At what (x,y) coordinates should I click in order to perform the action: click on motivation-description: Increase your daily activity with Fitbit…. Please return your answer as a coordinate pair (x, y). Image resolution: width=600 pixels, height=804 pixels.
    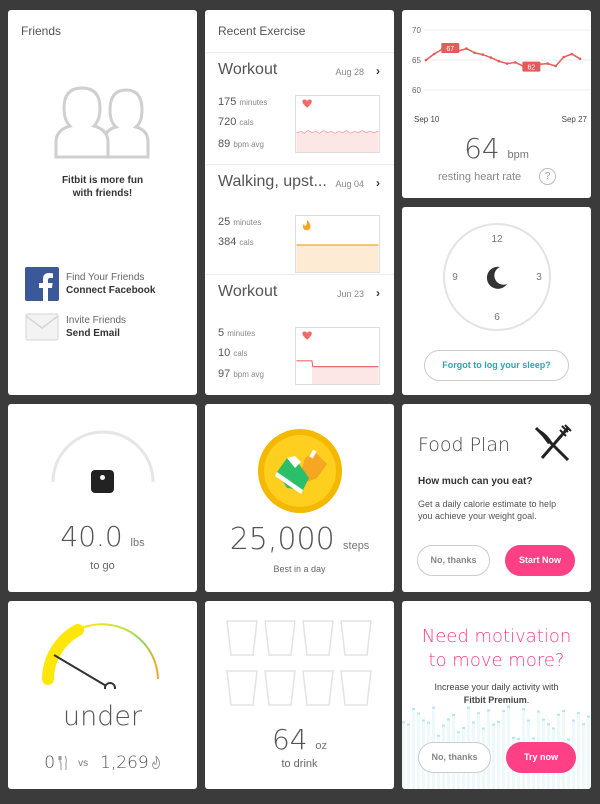
    Looking at the image, I should click on (496, 693).